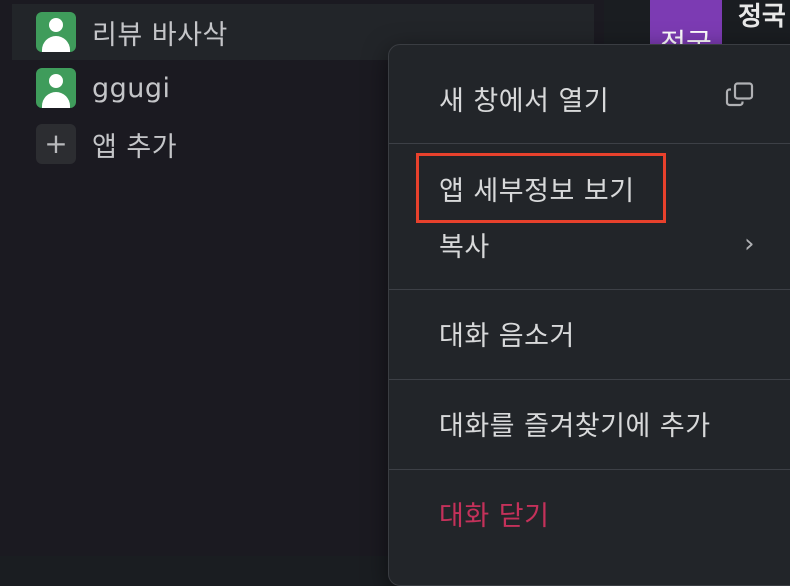  Describe the element at coordinates (507, 336) in the screenshot. I see `menu-item-label: 대화 음소거` at that location.